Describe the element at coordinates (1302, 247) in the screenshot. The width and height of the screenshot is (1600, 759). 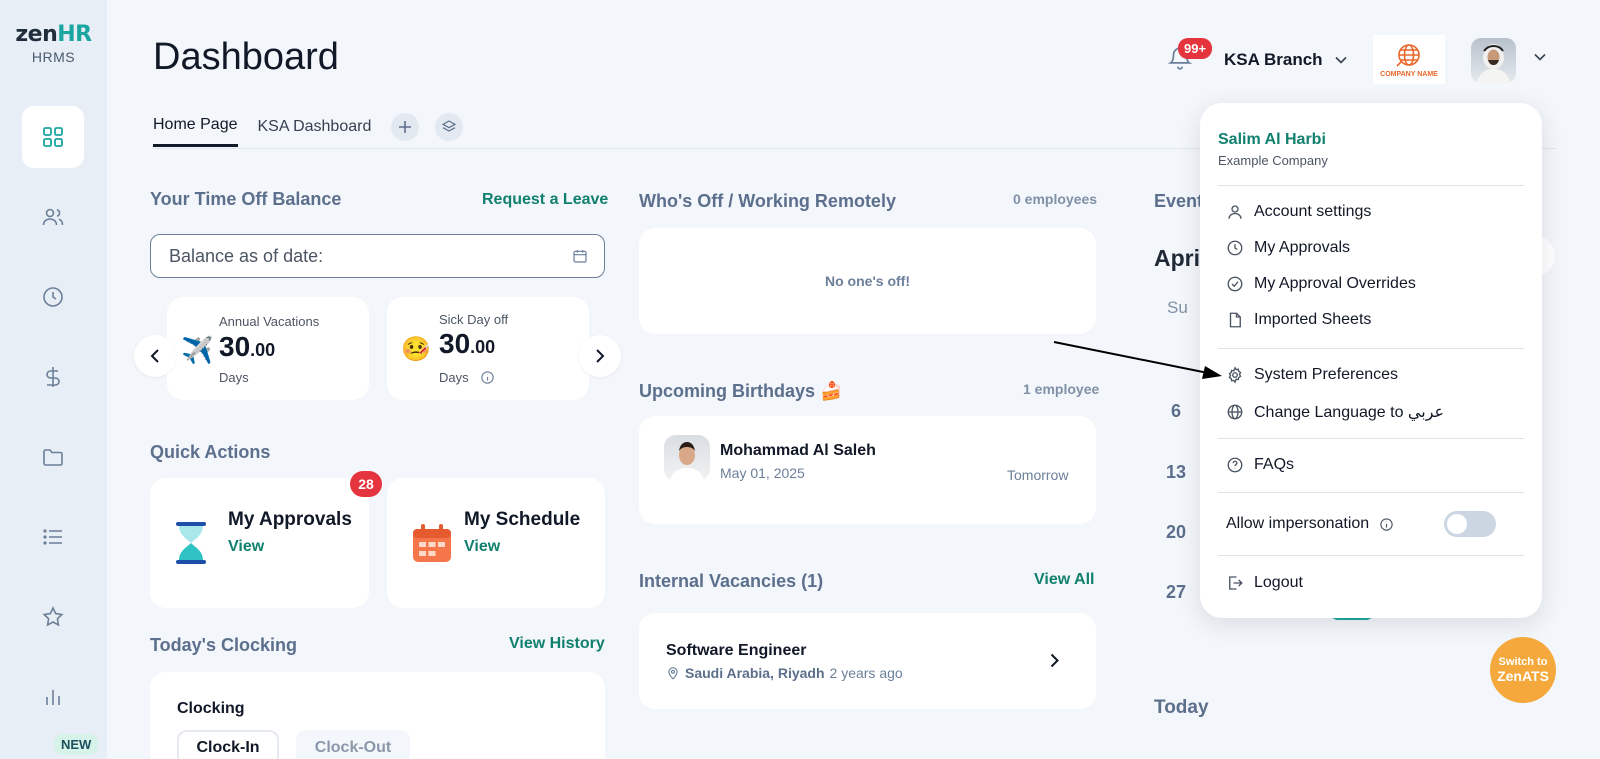
I see `menu-item-label: My Approvals` at that location.